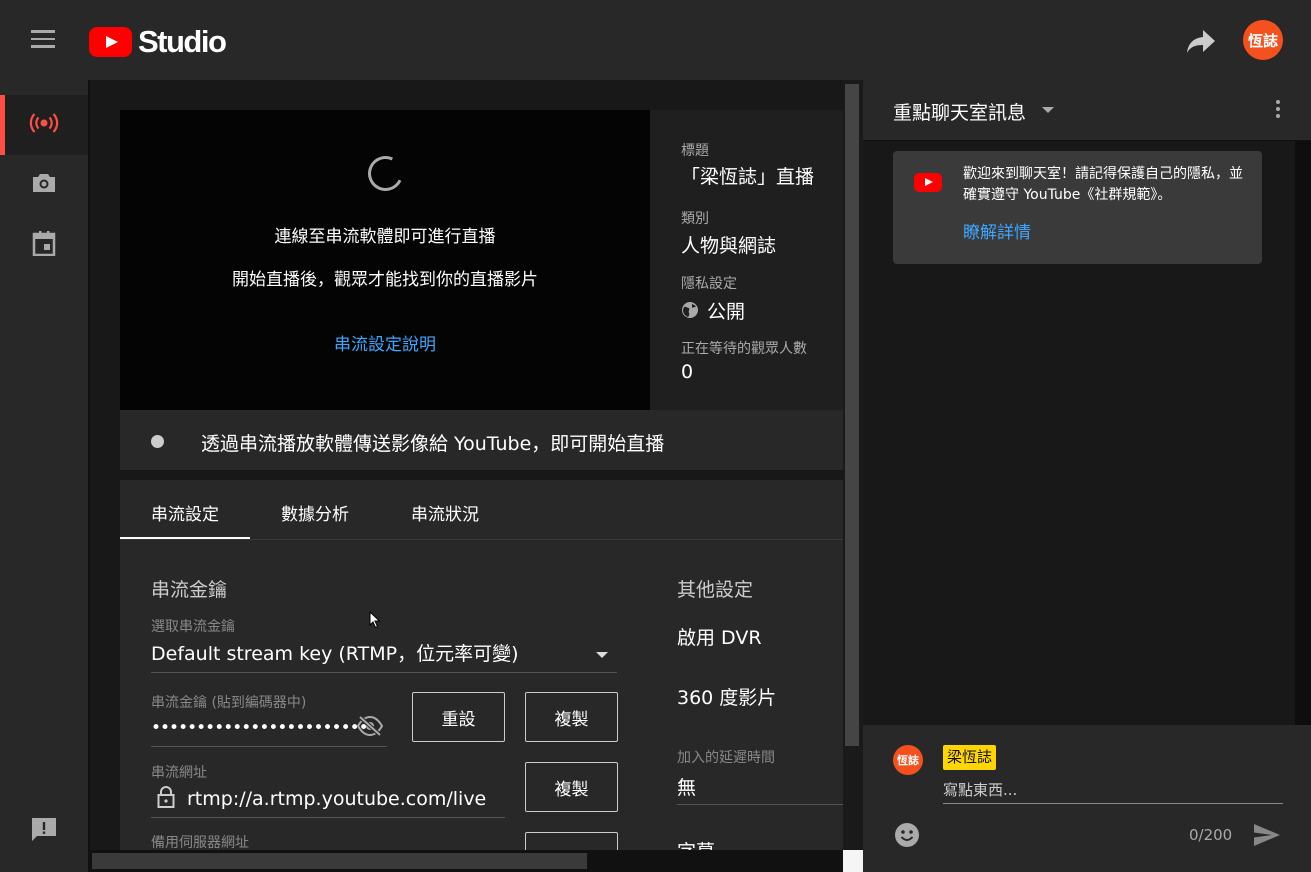 Image resolution: width=1311 pixels, height=872 pixels. I want to click on calendar-icon, so click(44, 245).